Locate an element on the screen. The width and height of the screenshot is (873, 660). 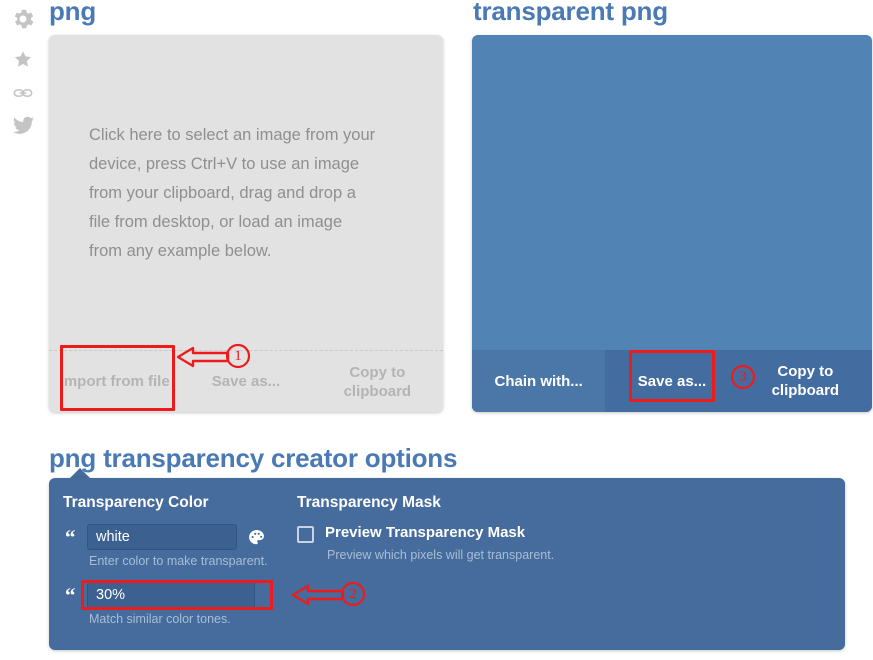
tolerance-hint: Match similar color tones. is located at coordinates (160, 619).